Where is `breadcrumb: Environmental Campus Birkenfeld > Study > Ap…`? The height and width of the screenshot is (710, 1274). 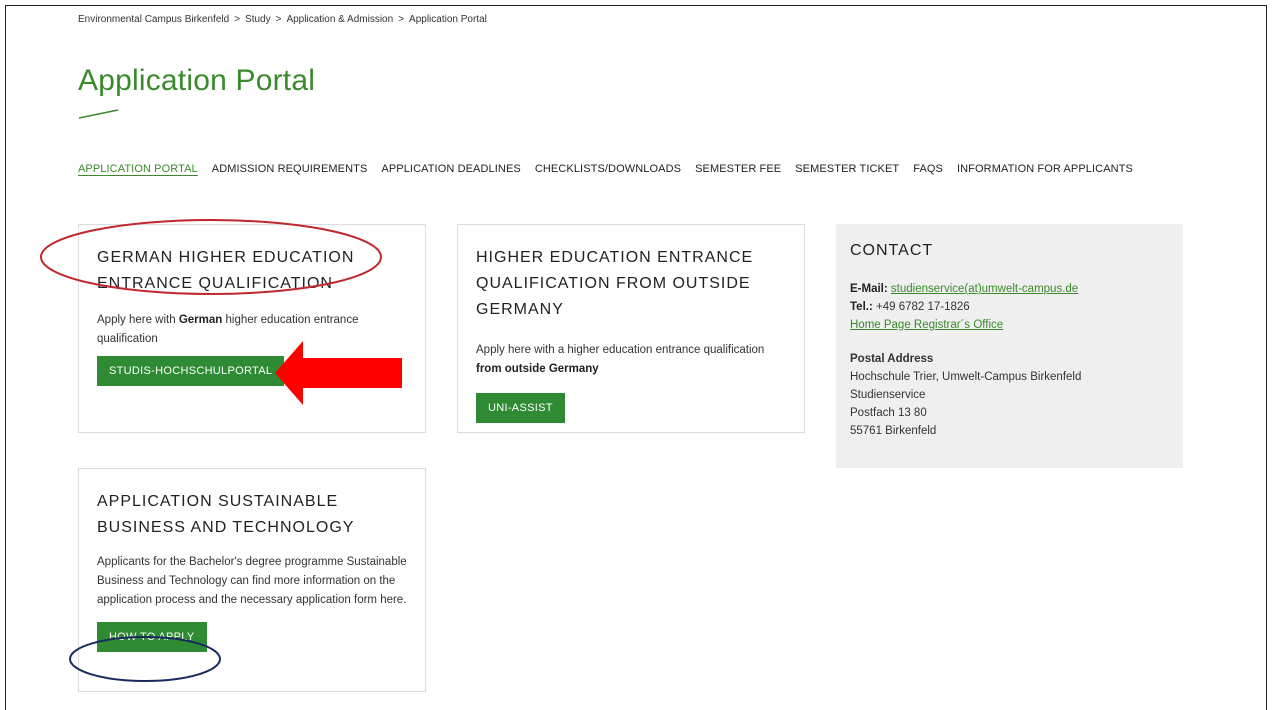 breadcrumb: Environmental Campus Birkenfeld > Study > Ap… is located at coordinates (282, 19).